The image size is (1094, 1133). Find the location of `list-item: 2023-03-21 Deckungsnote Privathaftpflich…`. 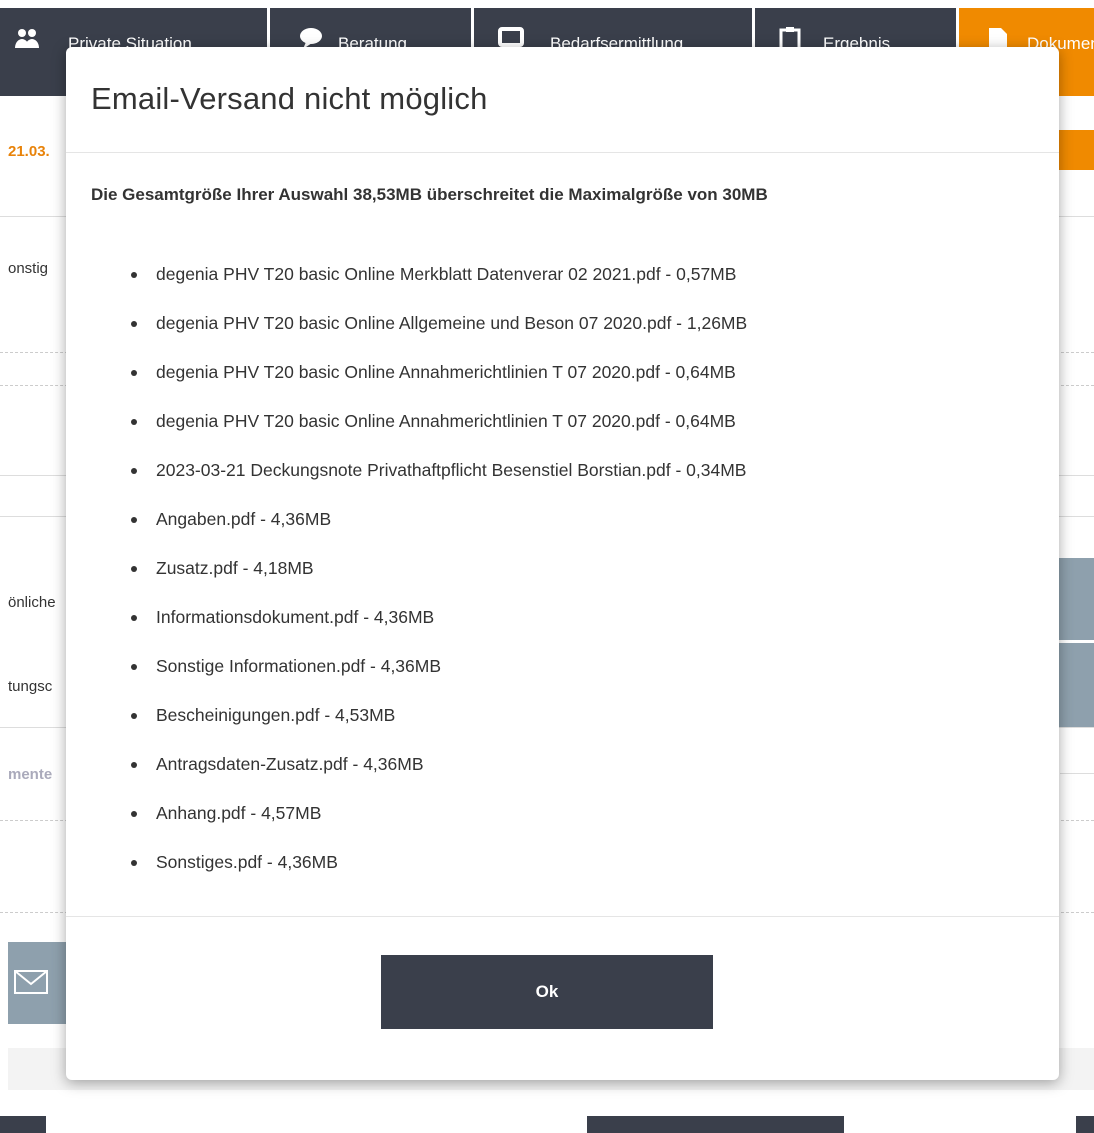

list-item: 2023-03-21 Deckungsnote Privathaftpflich… is located at coordinates (438, 483).